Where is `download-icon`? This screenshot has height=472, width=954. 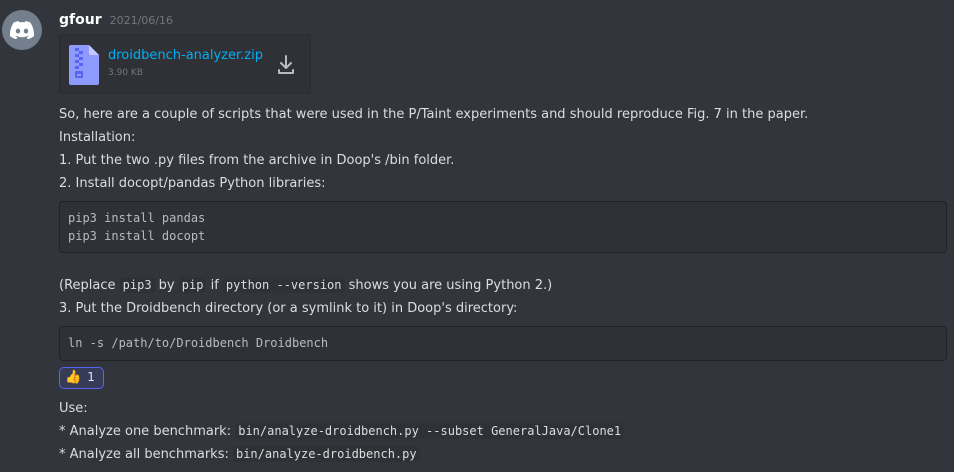
download-icon is located at coordinates (286, 65).